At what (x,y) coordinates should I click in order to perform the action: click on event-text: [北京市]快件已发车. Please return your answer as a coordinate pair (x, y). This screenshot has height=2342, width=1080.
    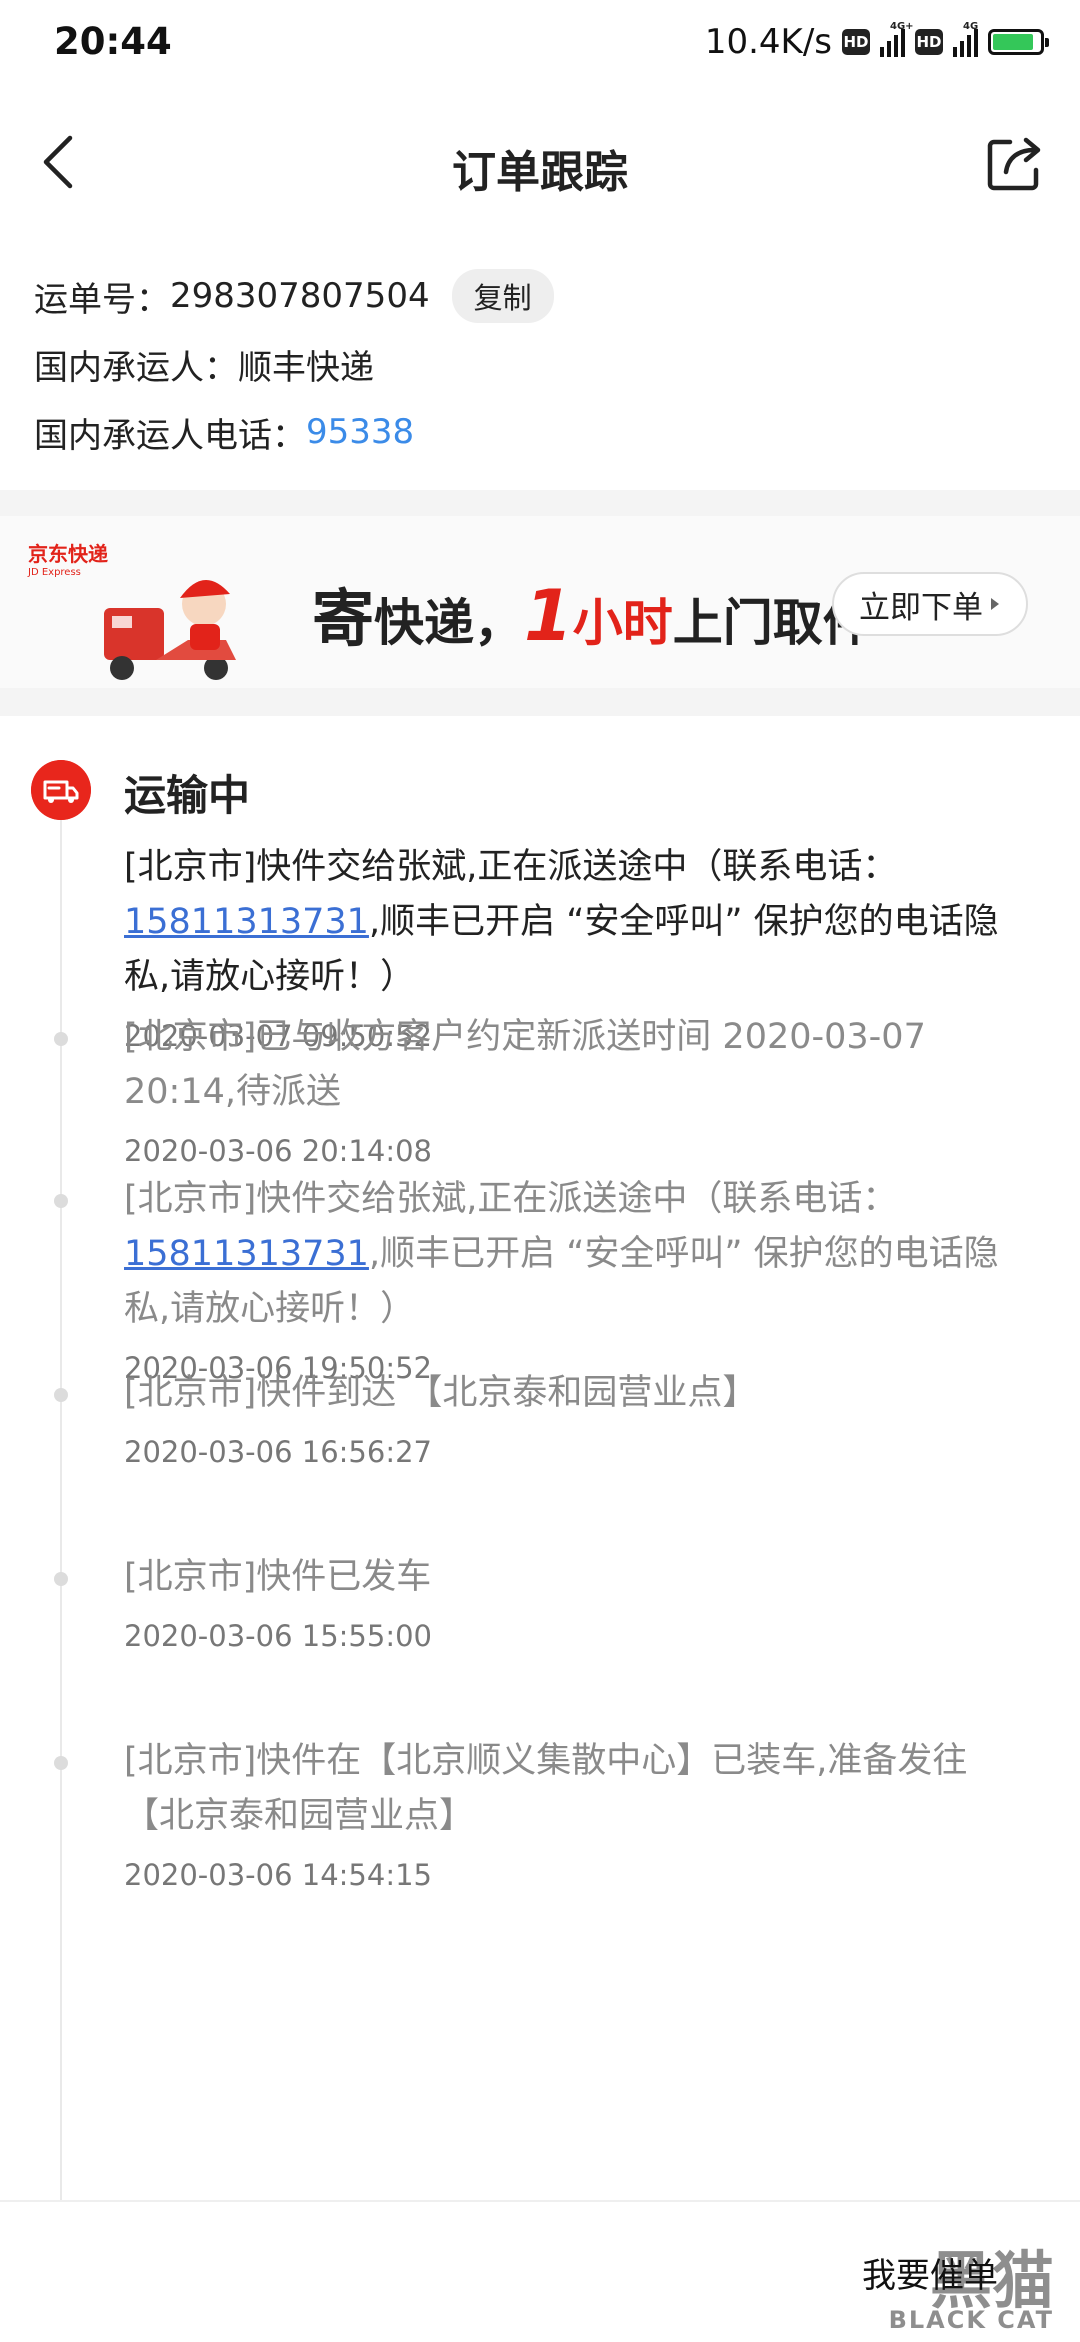
    Looking at the image, I should click on (278, 1577).